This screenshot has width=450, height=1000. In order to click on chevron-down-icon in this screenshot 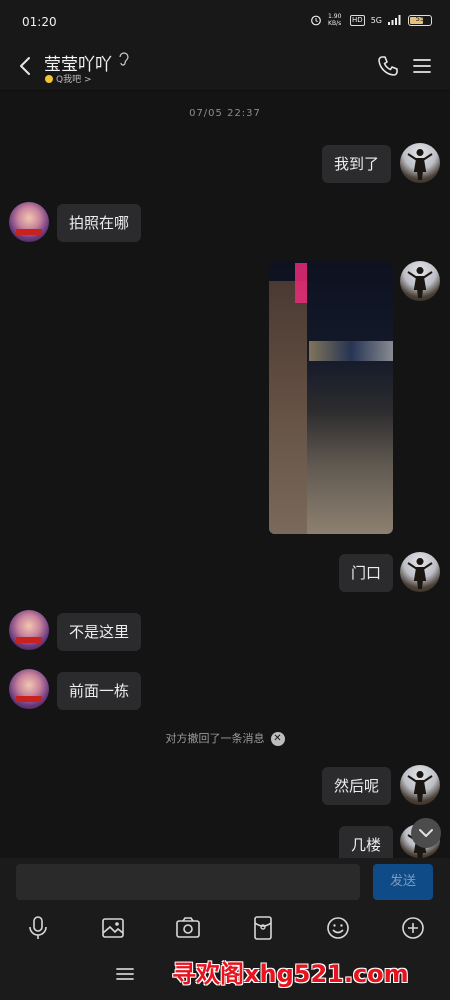, I will do `click(426, 833)`.